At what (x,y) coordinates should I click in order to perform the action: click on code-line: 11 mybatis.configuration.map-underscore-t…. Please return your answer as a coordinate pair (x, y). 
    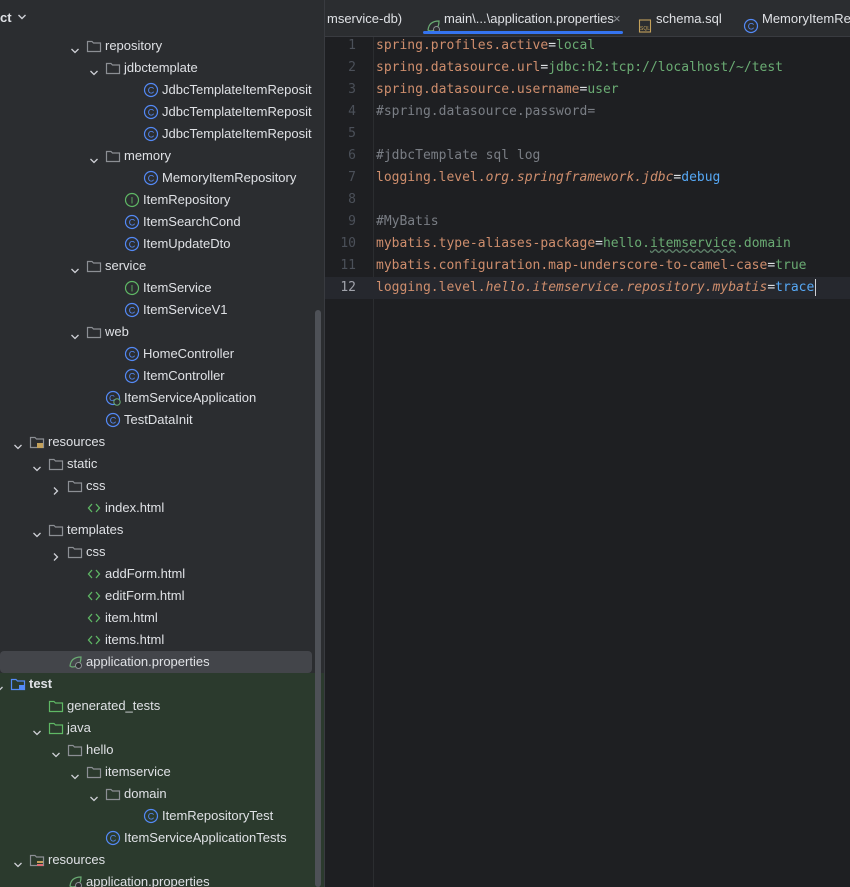
    Looking at the image, I should click on (587, 266).